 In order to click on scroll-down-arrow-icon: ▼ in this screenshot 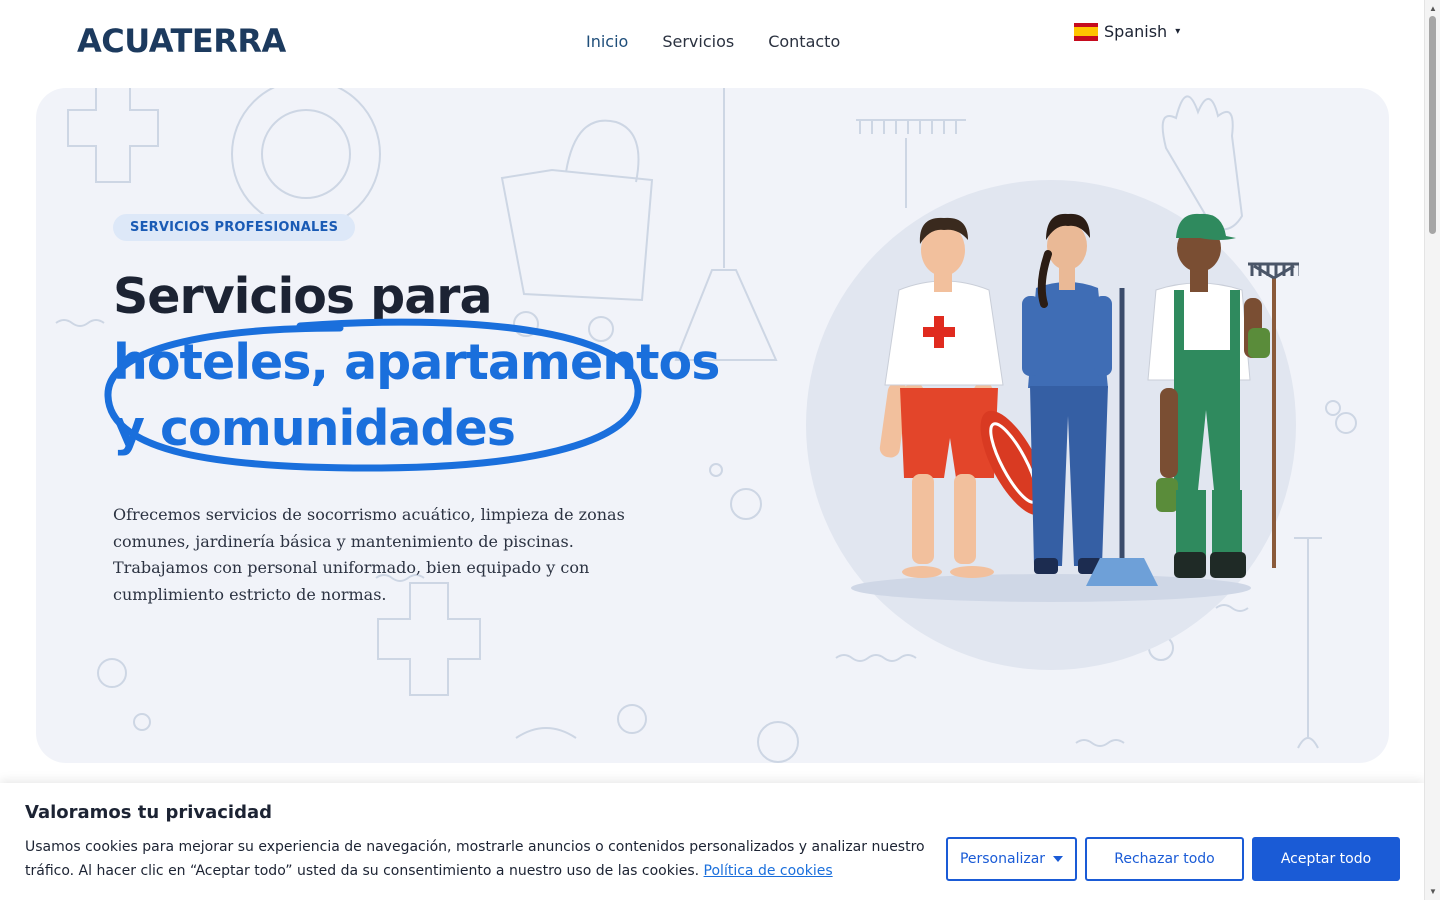, I will do `click(1433, 891)`.